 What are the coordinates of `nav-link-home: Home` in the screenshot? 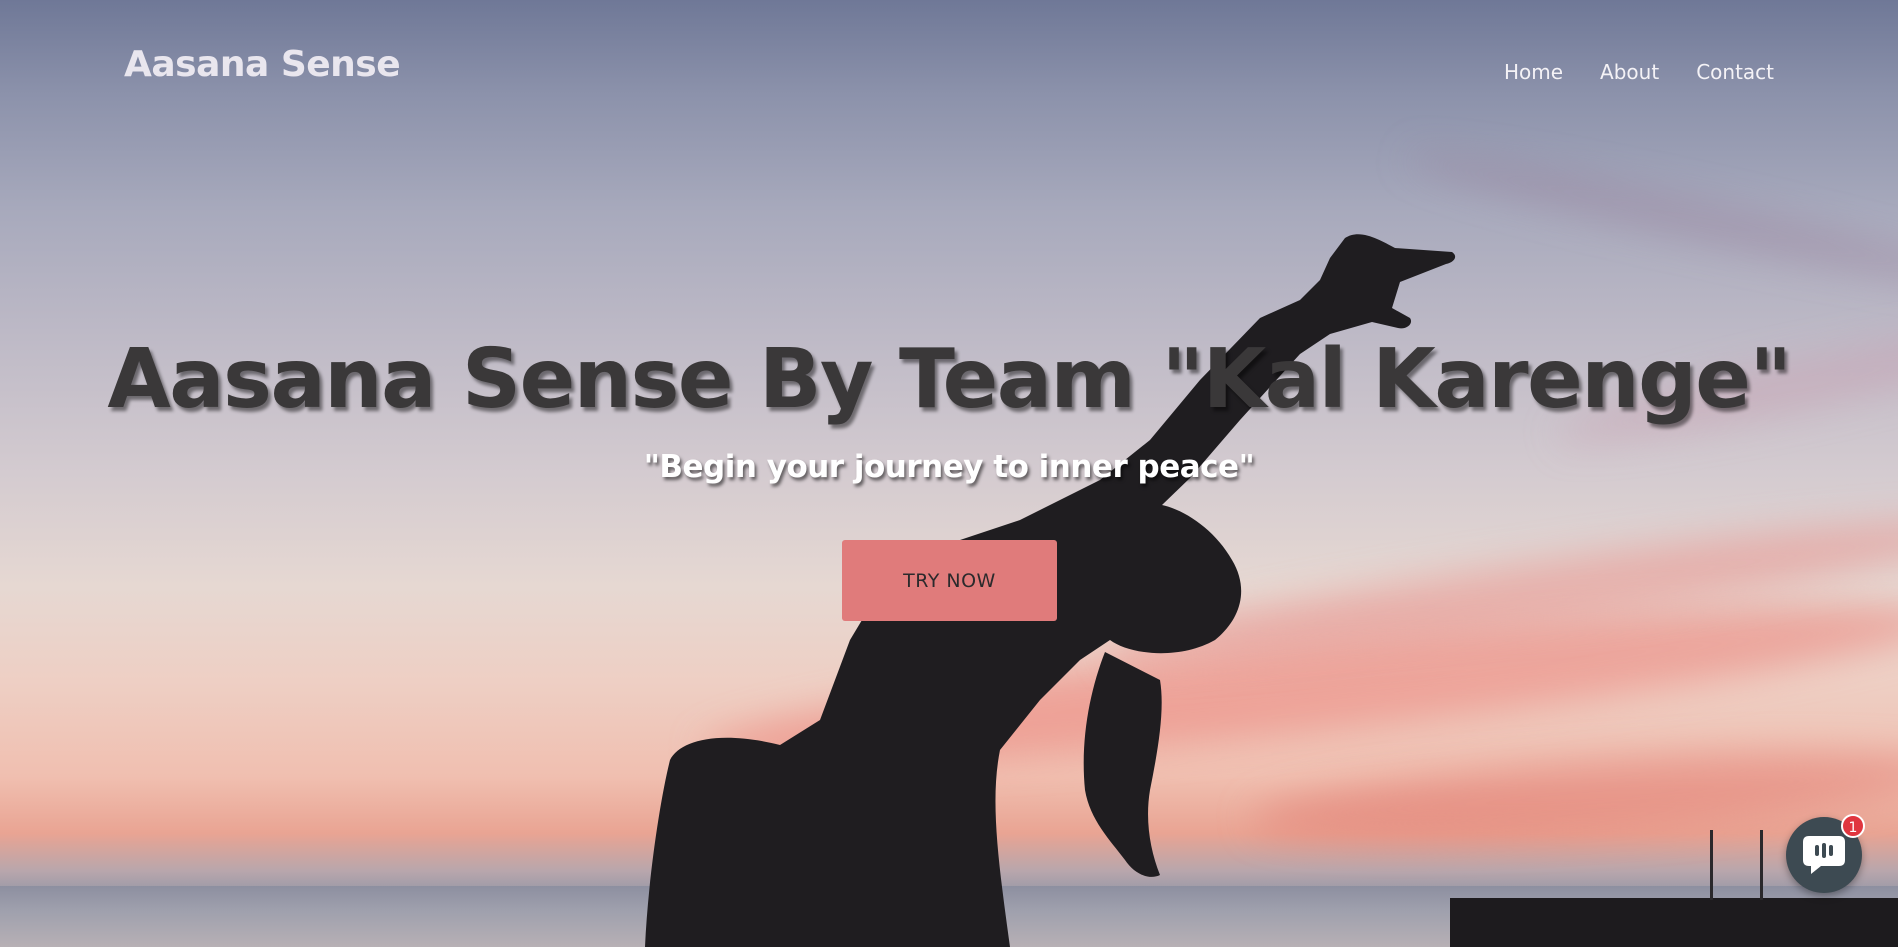 It's located at (1533, 72).